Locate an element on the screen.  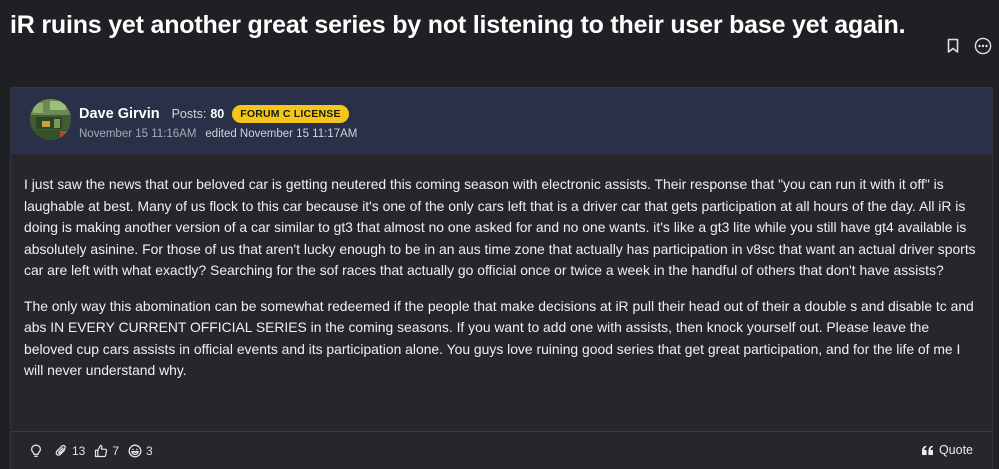
edited-timestamp: edited November 15 11:17AM is located at coordinates (281, 134).